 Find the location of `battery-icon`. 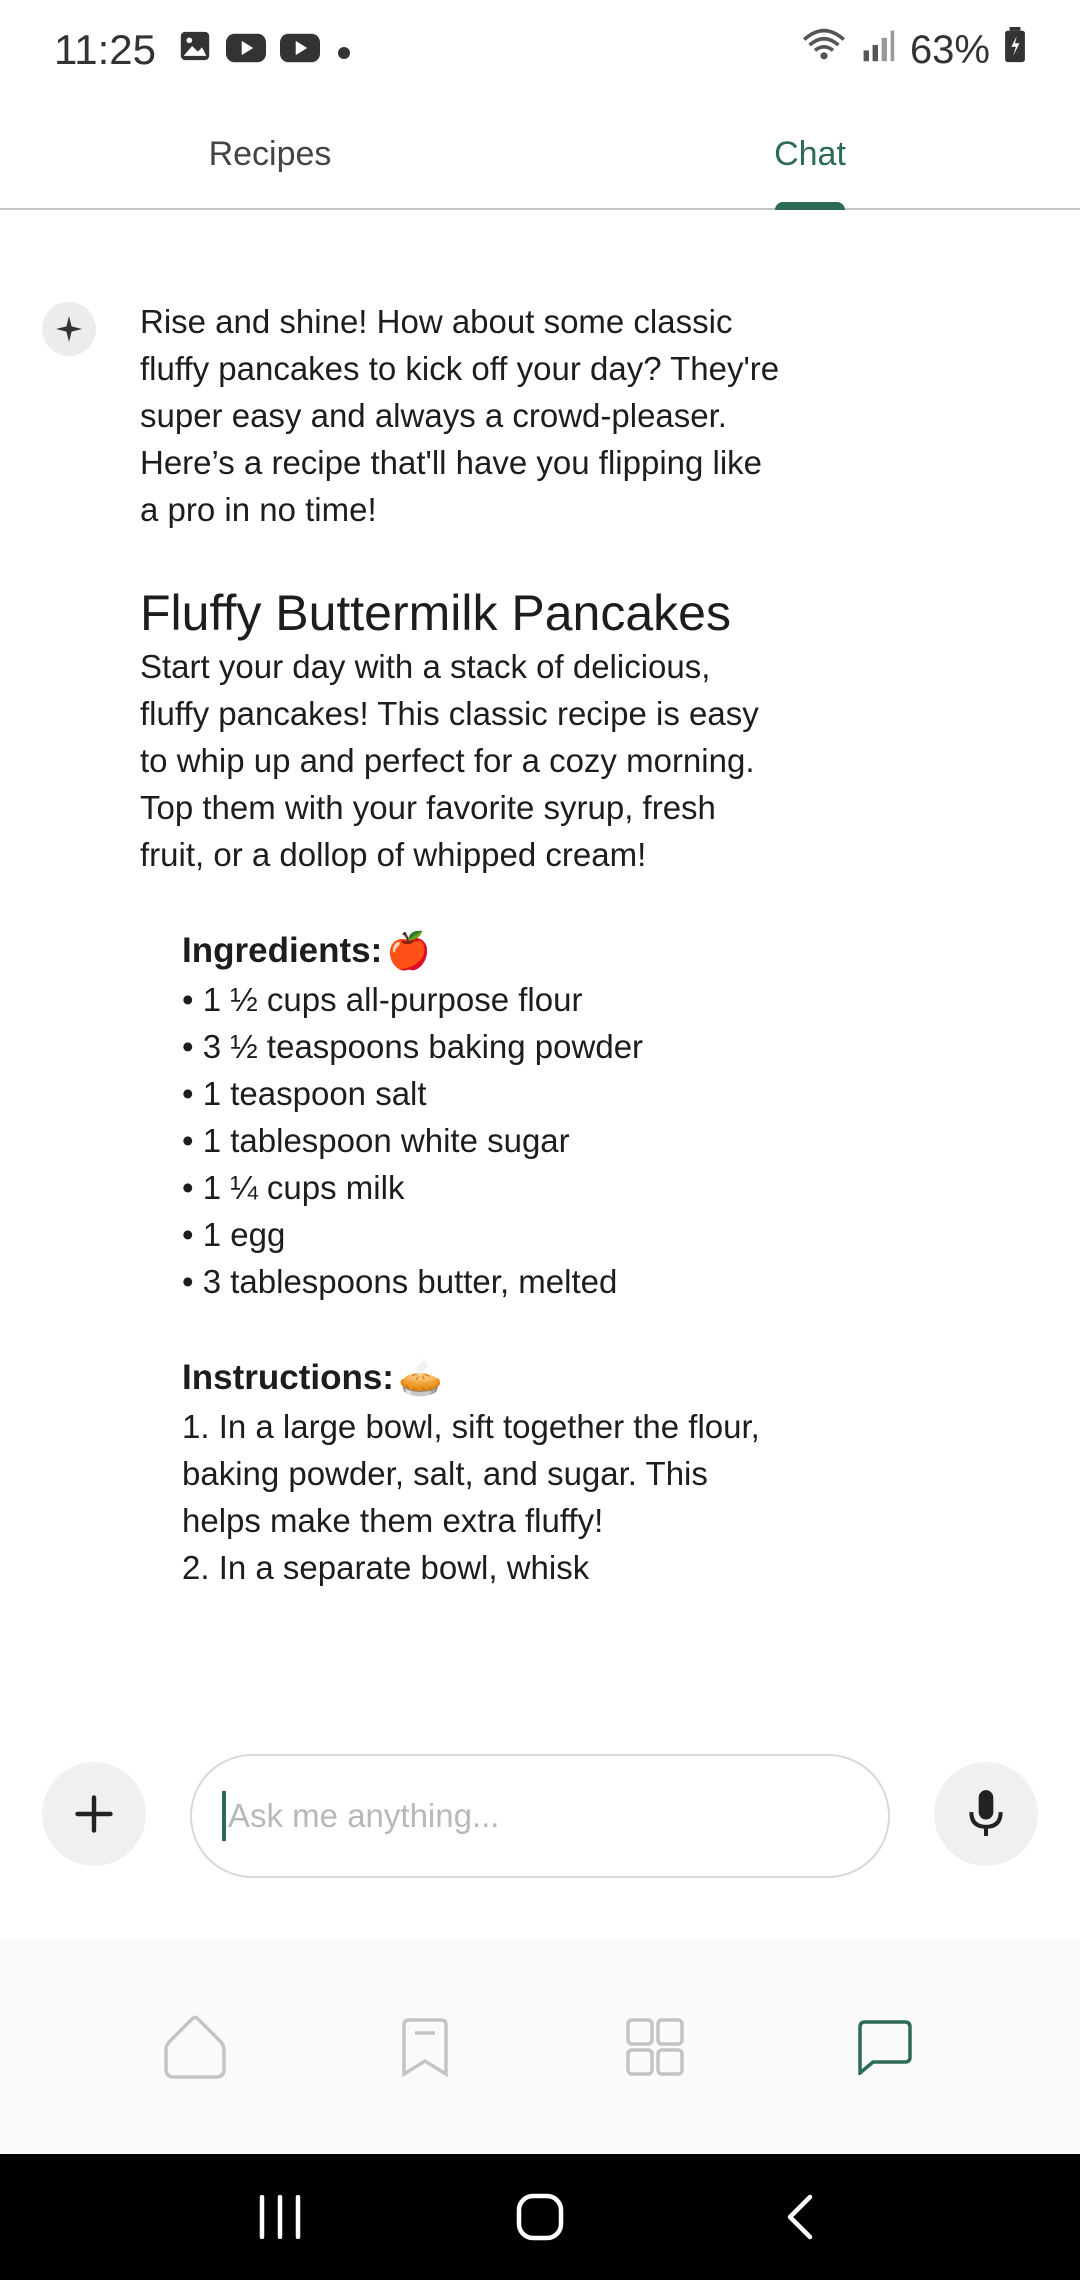

battery-icon is located at coordinates (1015, 50).